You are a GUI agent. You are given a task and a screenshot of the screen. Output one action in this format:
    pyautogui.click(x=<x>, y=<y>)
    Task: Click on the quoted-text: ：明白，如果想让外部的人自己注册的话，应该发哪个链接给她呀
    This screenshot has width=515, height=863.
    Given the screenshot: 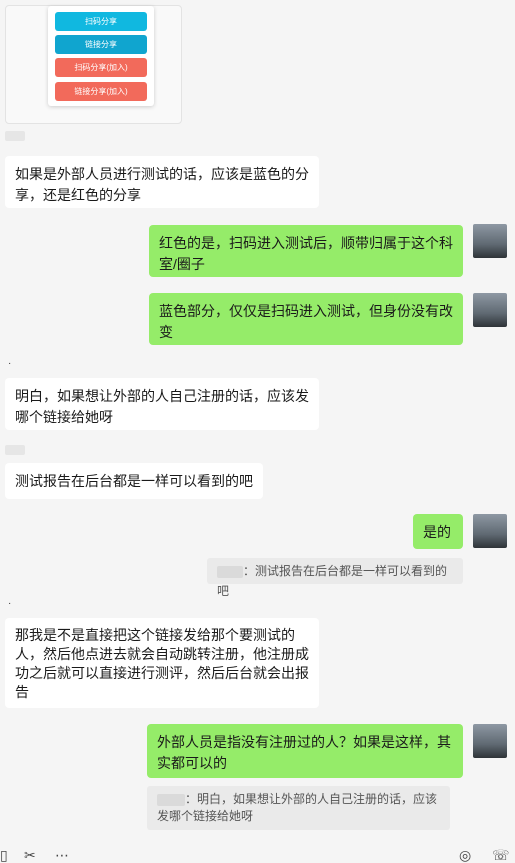 What is the action you would take?
    pyautogui.click(x=297, y=807)
    